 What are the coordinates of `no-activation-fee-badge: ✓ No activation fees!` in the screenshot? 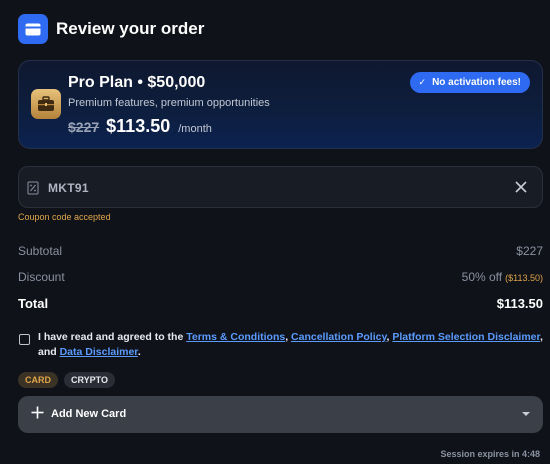 It's located at (469, 82).